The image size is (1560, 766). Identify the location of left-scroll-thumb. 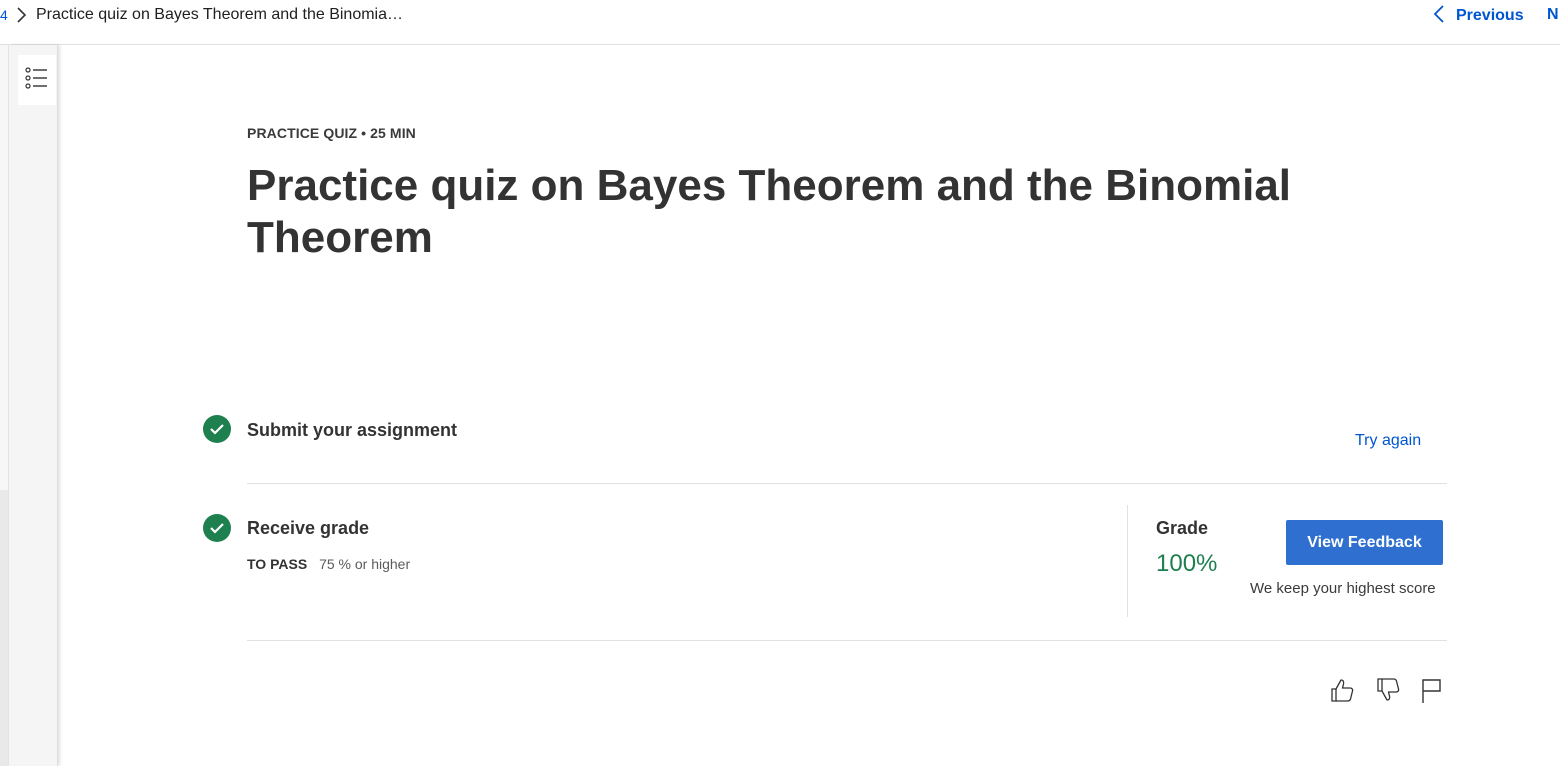
(4, 628).